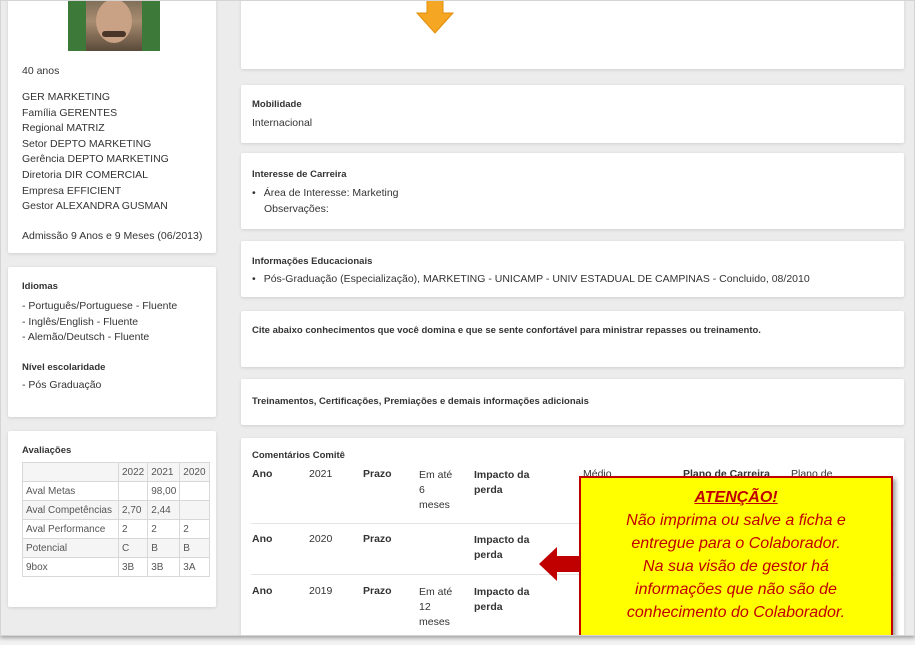 This screenshot has height=645, width=915. I want to click on info-line: Família GERENTES, so click(70, 112).